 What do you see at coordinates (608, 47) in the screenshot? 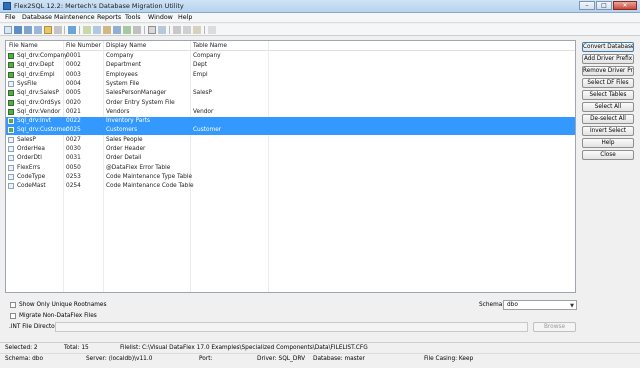
I see `convert-database-button: Convert Database` at bounding box center [608, 47].